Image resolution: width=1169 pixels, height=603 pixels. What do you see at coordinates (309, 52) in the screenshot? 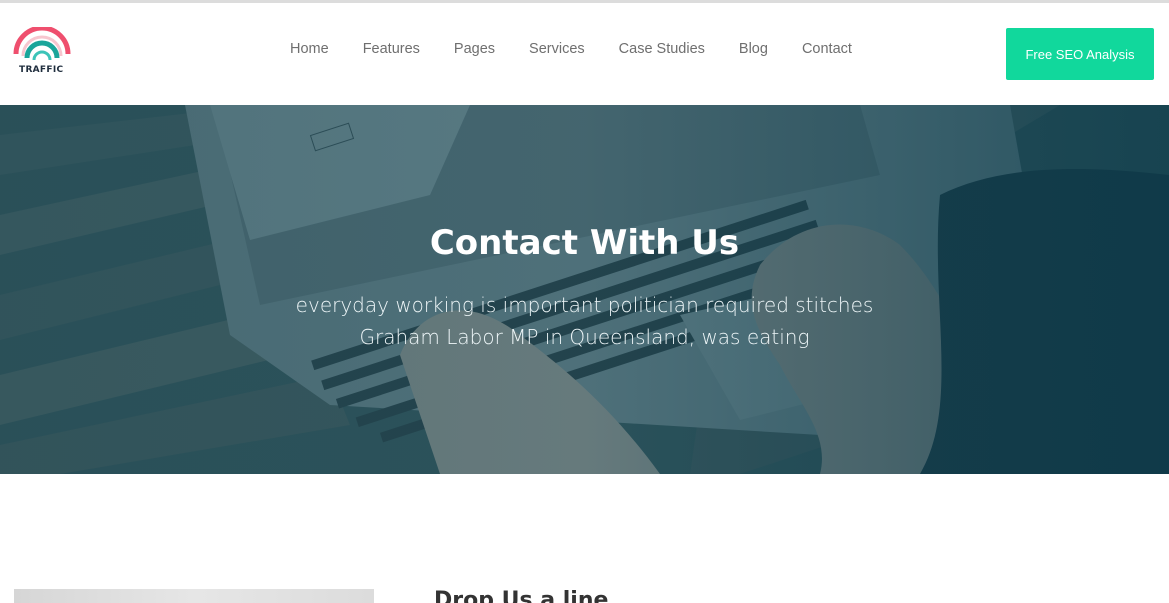
I see `nav-item-home: Home` at bounding box center [309, 52].